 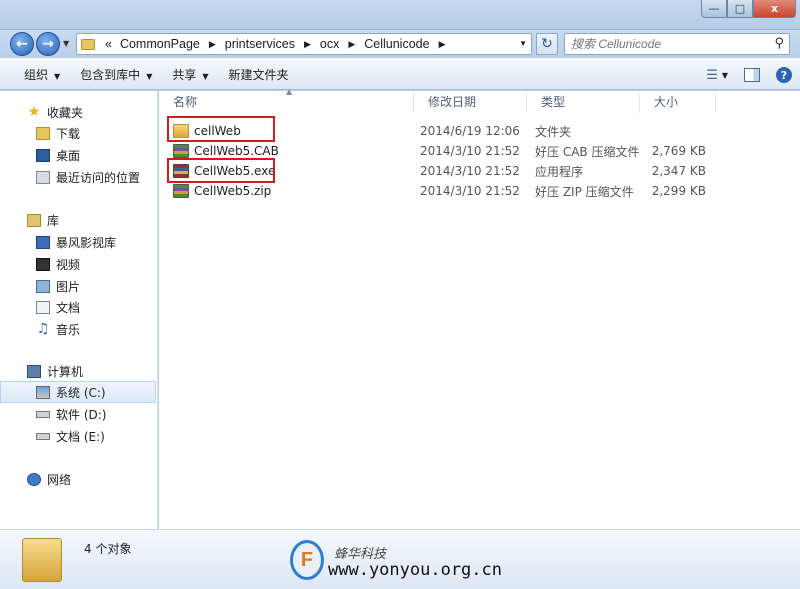 I want to click on organize-menu: 组织 ▼, so click(x=42, y=74).